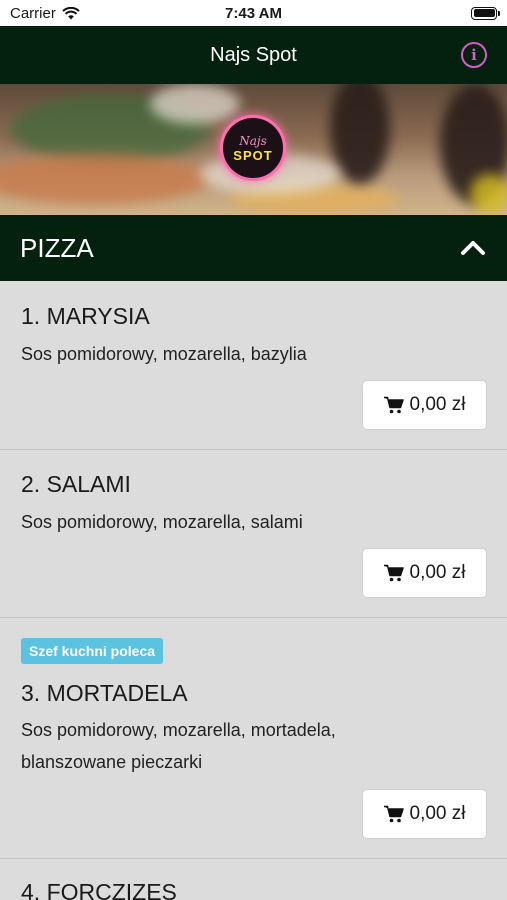 The image size is (507, 900). Describe the element at coordinates (253, 140) in the screenshot. I see `logo-text-top: Najs` at that location.